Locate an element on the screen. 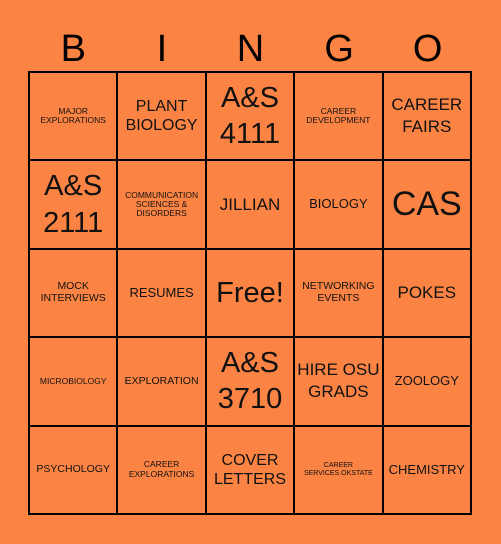  free-space-cell: Free! is located at coordinates (250, 293).